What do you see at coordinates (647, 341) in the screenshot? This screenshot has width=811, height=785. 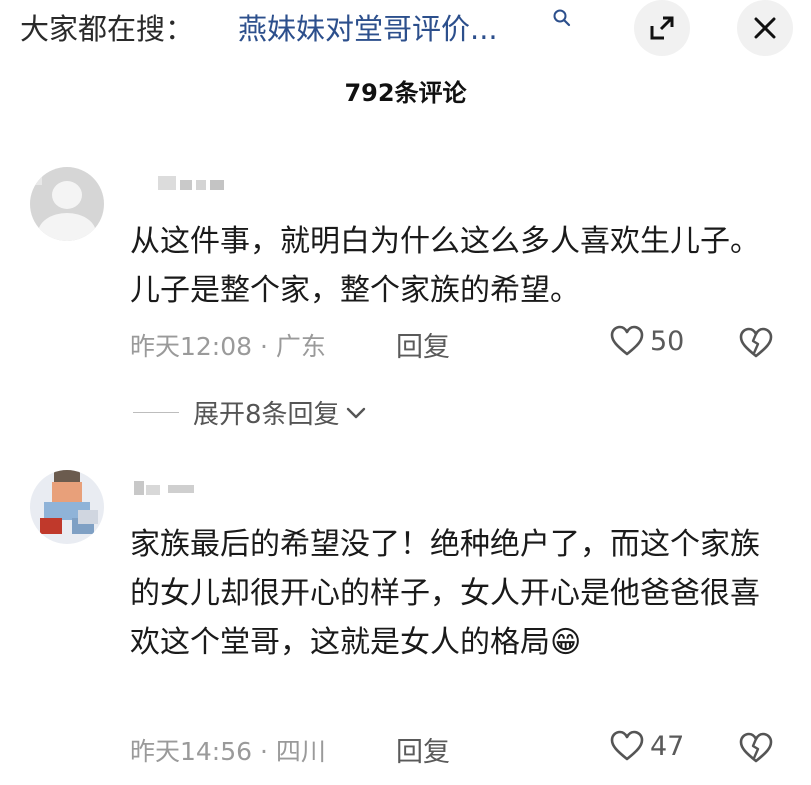 I see `like-button: 50` at bounding box center [647, 341].